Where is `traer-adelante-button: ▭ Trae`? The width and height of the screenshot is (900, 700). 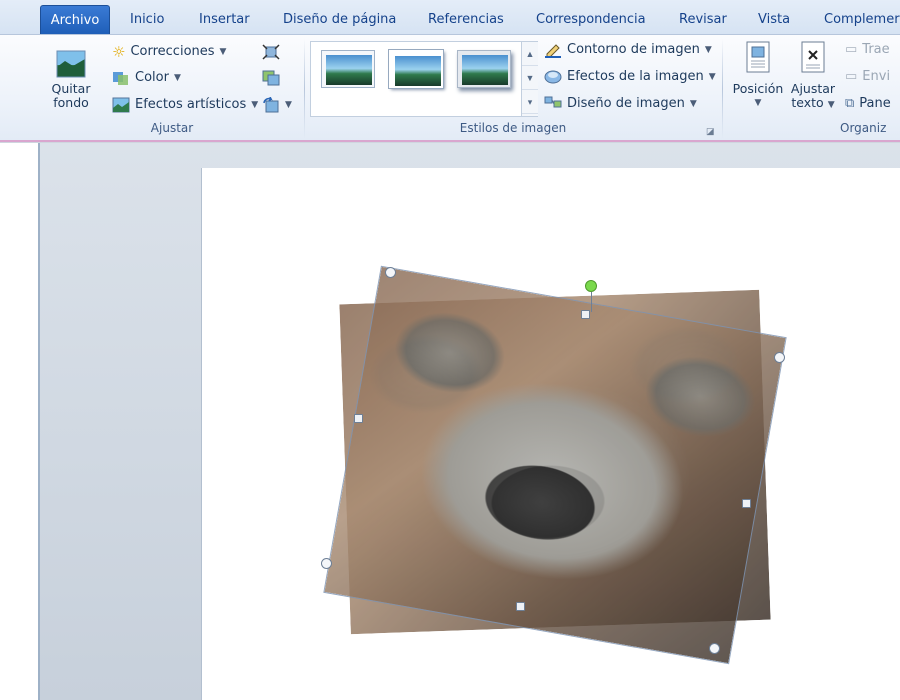
traer-adelante-button: ▭ Trae is located at coordinates (867, 50).